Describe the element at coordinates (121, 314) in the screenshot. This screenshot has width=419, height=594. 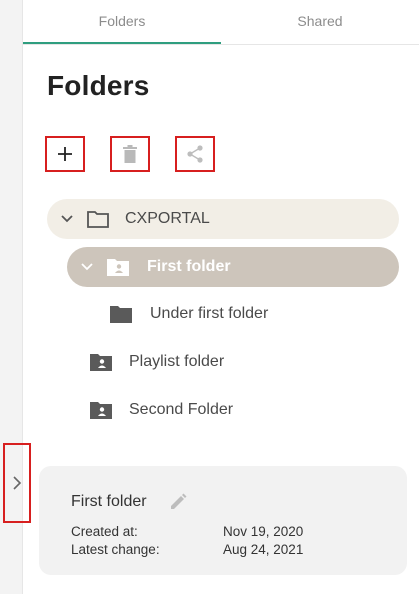
I see `folder-icon` at that location.